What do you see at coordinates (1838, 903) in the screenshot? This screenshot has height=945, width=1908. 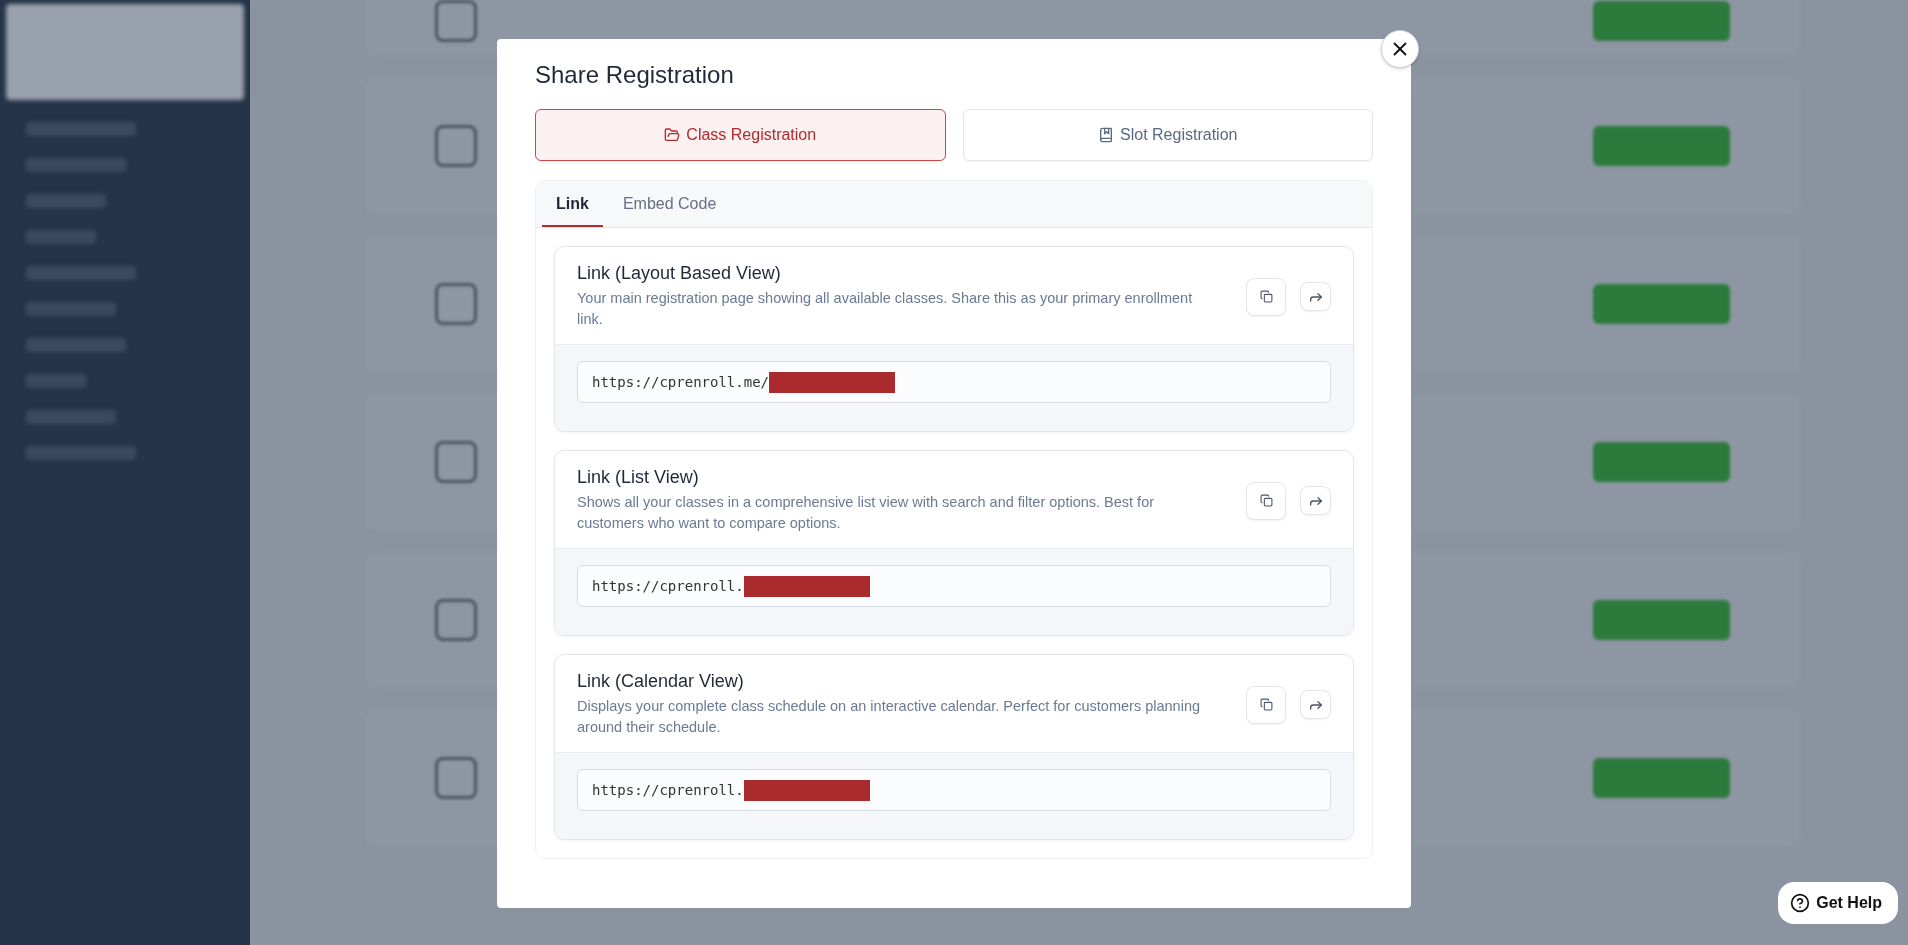 I see `help-button: Get Help` at bounding box center [1838, 903].